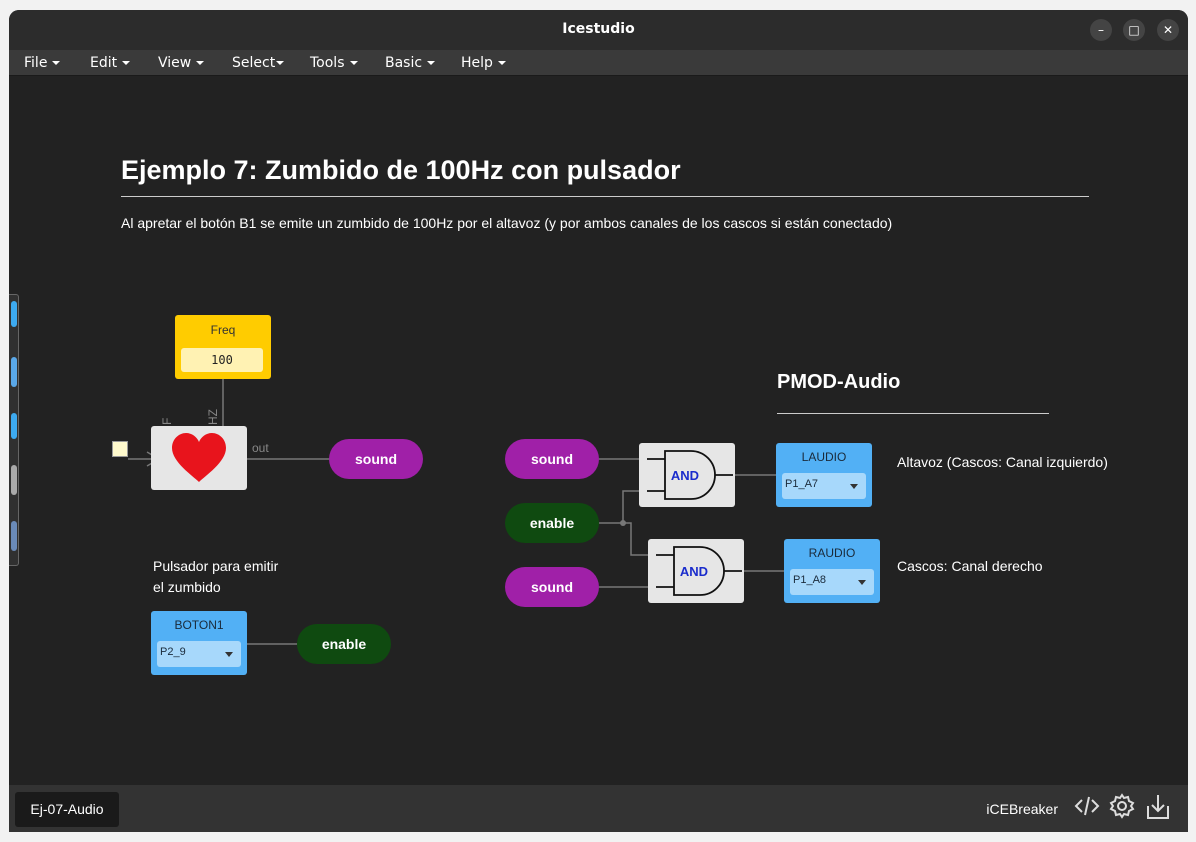 The image size is (1196, 842). Describe the element at coordinates (36, 63) in the screenshot. I see `menu-file-label: File` at that location.